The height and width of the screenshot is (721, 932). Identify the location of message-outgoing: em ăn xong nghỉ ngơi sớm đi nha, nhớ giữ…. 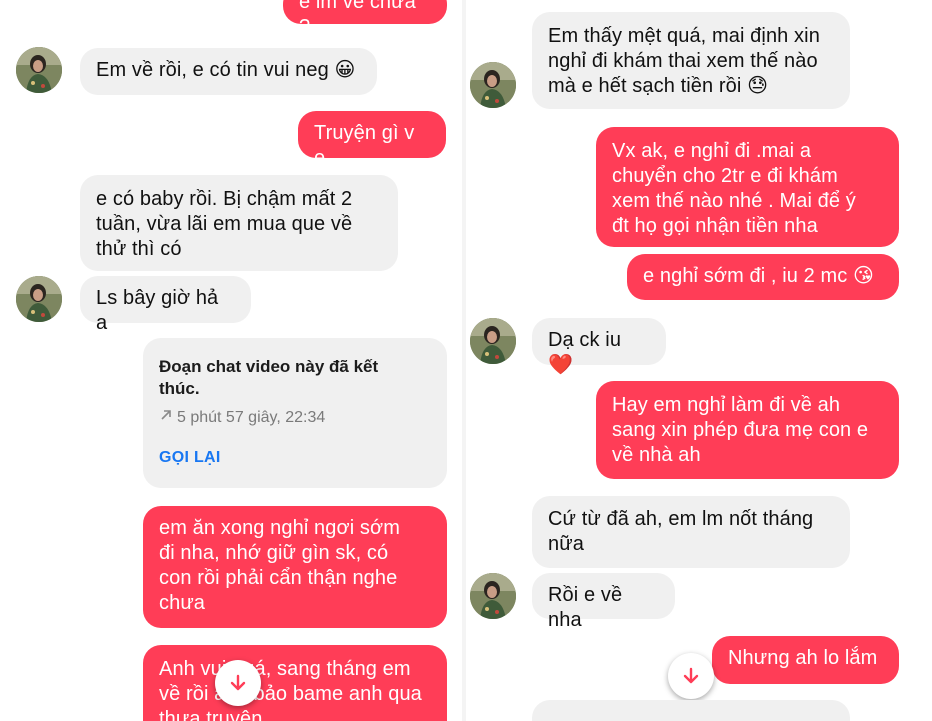
(295, 567).